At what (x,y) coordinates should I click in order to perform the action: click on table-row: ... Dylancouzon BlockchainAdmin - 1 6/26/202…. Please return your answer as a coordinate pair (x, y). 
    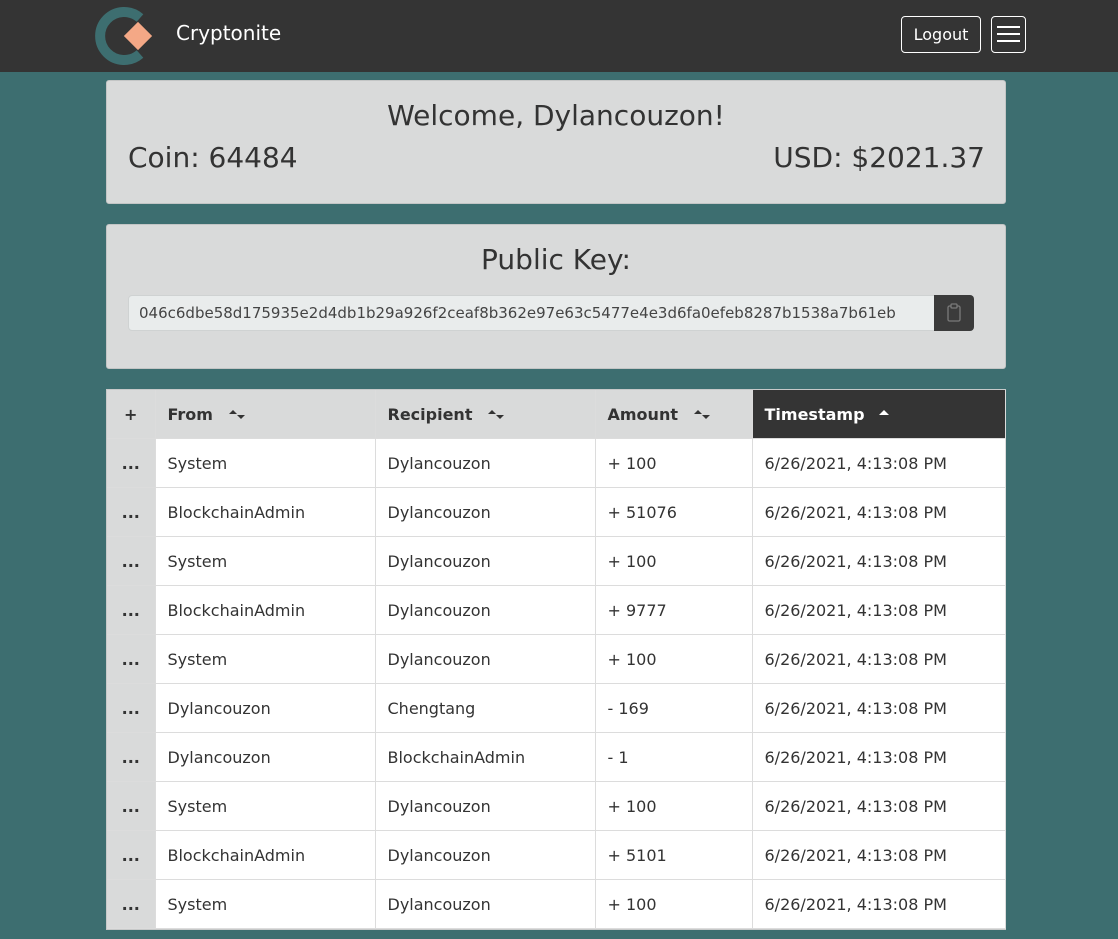
    Looking at the image, I should click on (556, 757).